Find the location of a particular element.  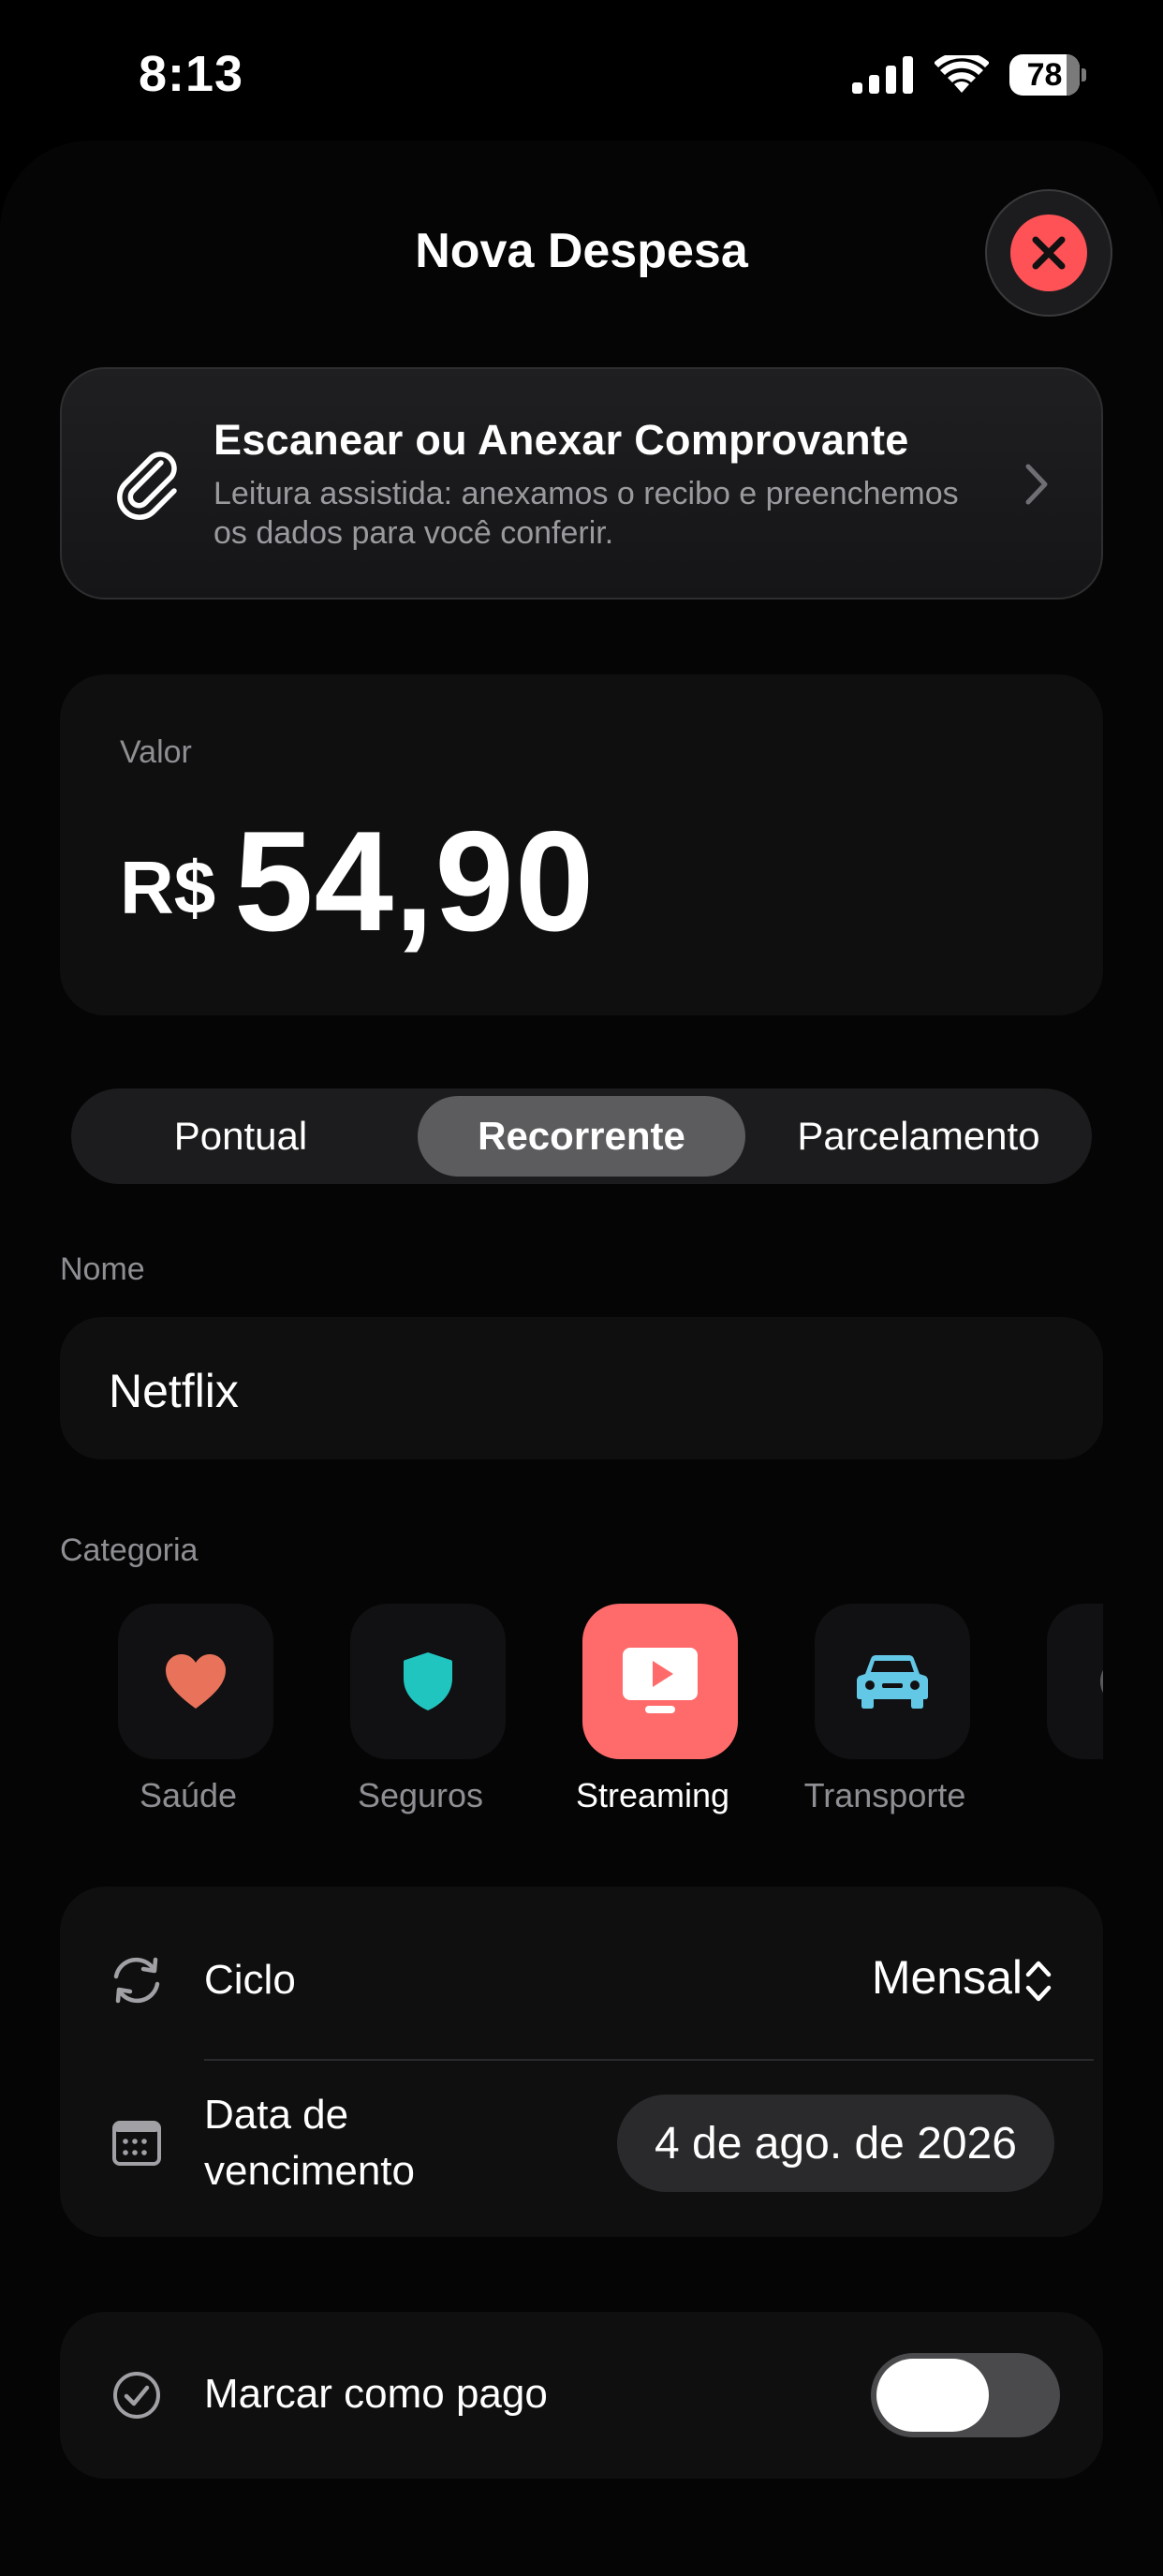

category-transporte: Transporte is located at coordinates (874, 1721).